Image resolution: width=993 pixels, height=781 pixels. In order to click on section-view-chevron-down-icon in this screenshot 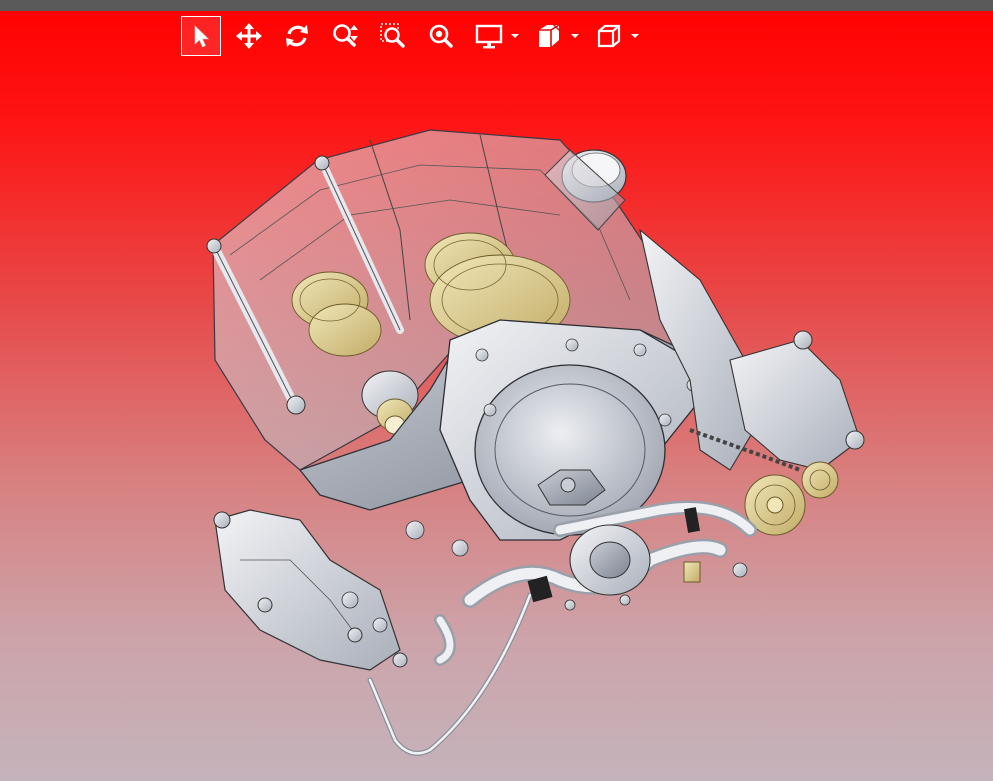, I will do `click(575, 36)`.